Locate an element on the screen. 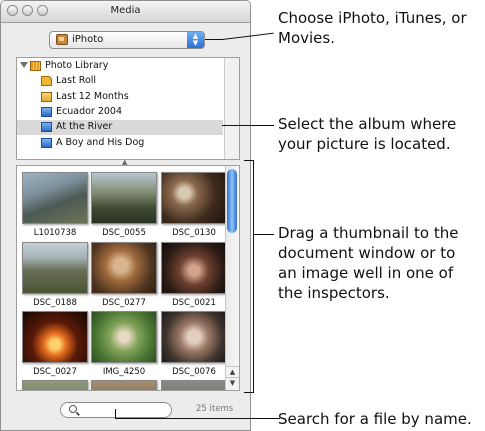 This screenshot has width=485, height=431. thumbnail-item: DSC_0021 is located at coordinates (194, 278).